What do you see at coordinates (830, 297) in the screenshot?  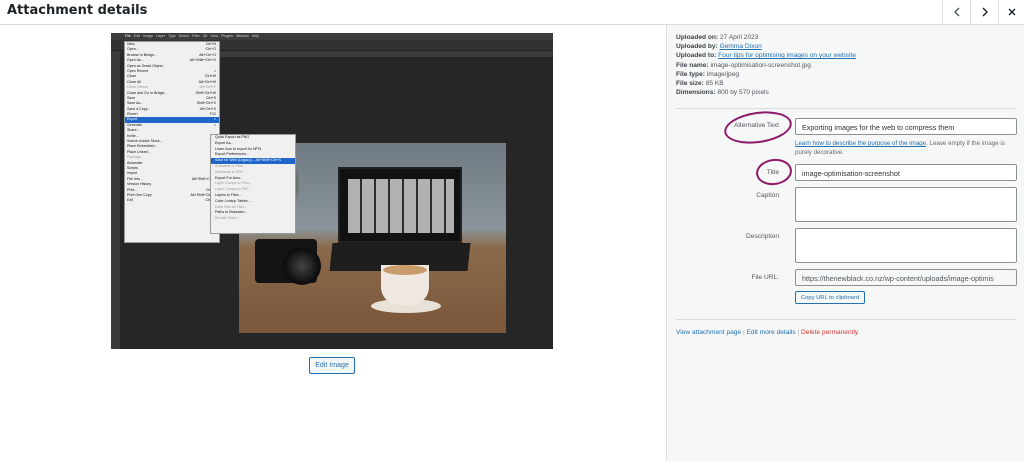 I see `copy-url-button: Copy URL to clipboard` at bounding box center [830, 297].